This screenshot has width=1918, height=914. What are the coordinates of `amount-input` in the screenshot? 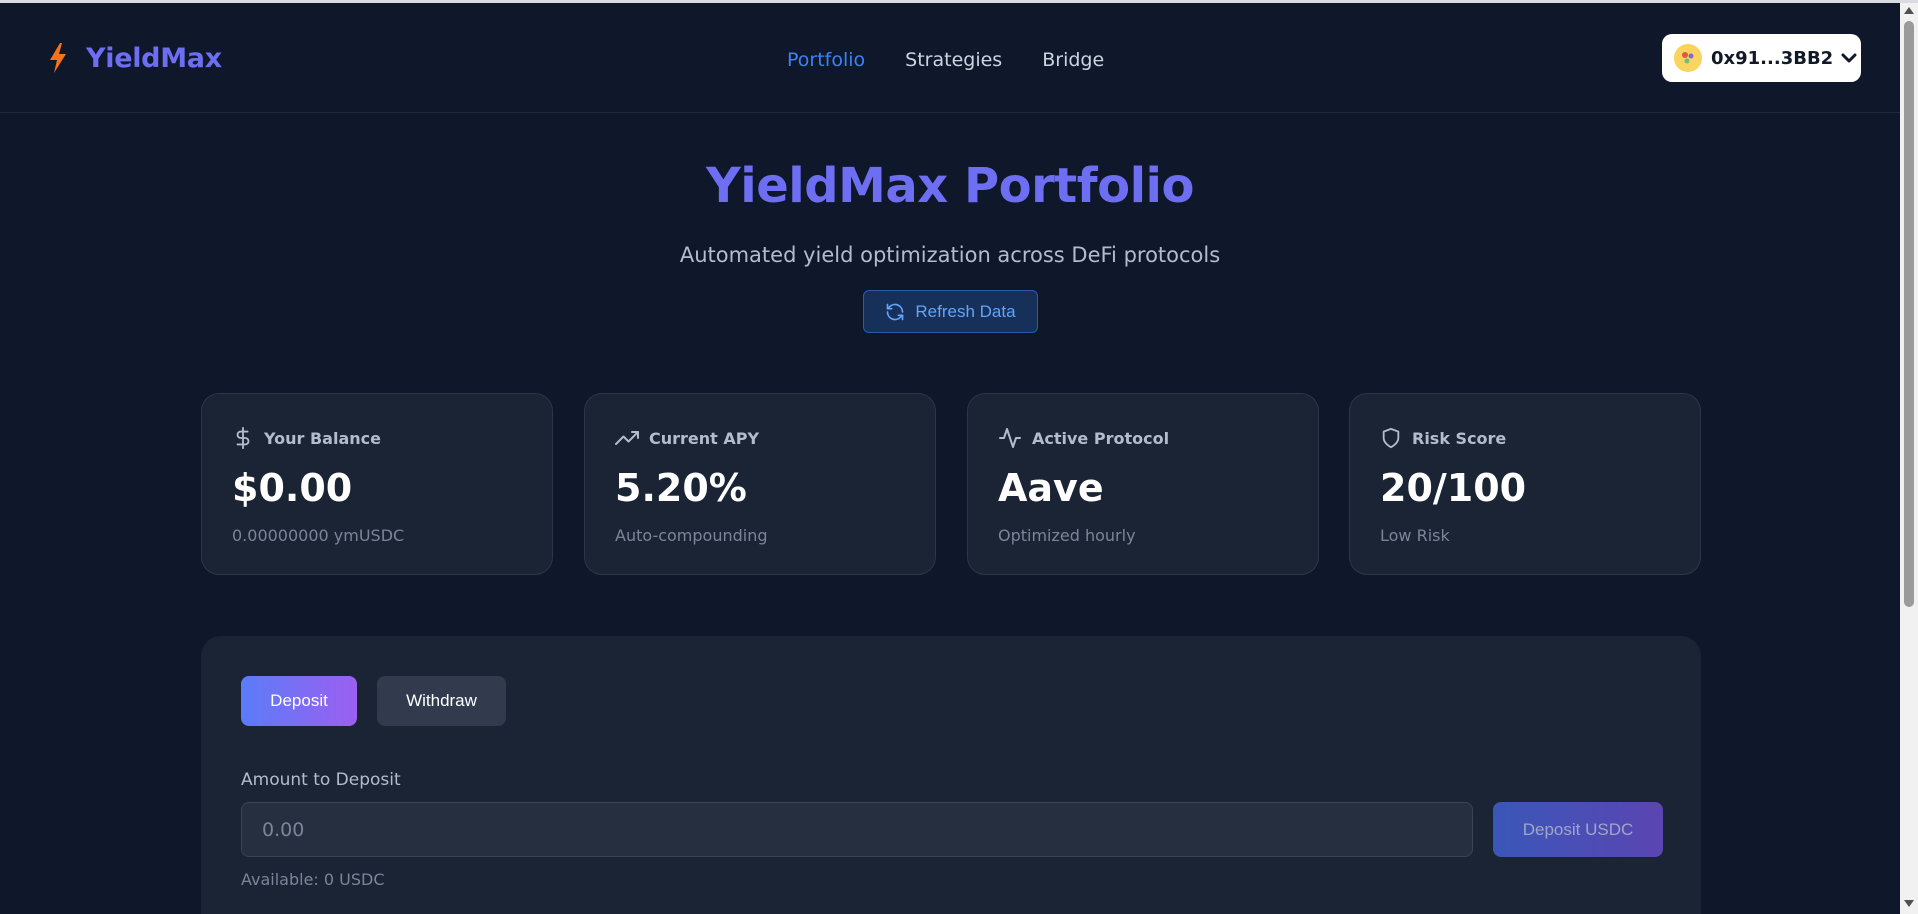 It's located at (857, 829).